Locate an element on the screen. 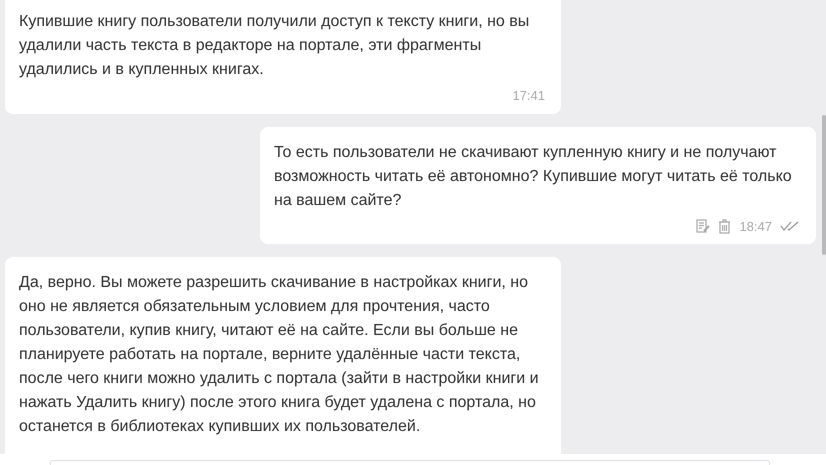 The image size is (826, 465). message-time: 17:41 is located at coordinates (528, 96).